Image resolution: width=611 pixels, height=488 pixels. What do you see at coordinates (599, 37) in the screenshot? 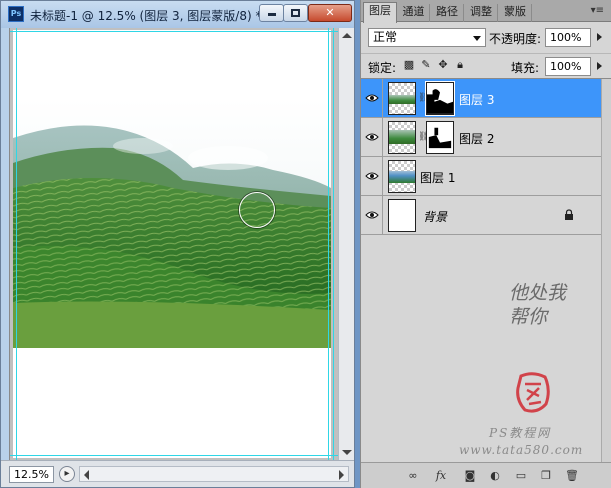
I see `opacity-slider-icon` at bounding box center [599, 37].